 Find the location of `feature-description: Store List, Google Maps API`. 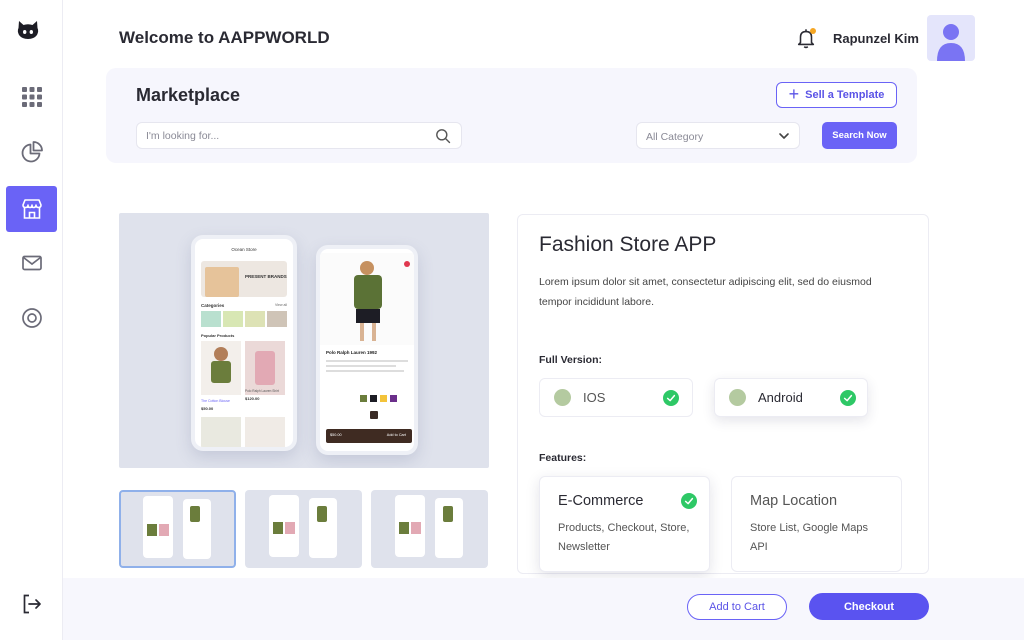

feature-description: Store List, Google Maps API is located at coordinates (809, 537).